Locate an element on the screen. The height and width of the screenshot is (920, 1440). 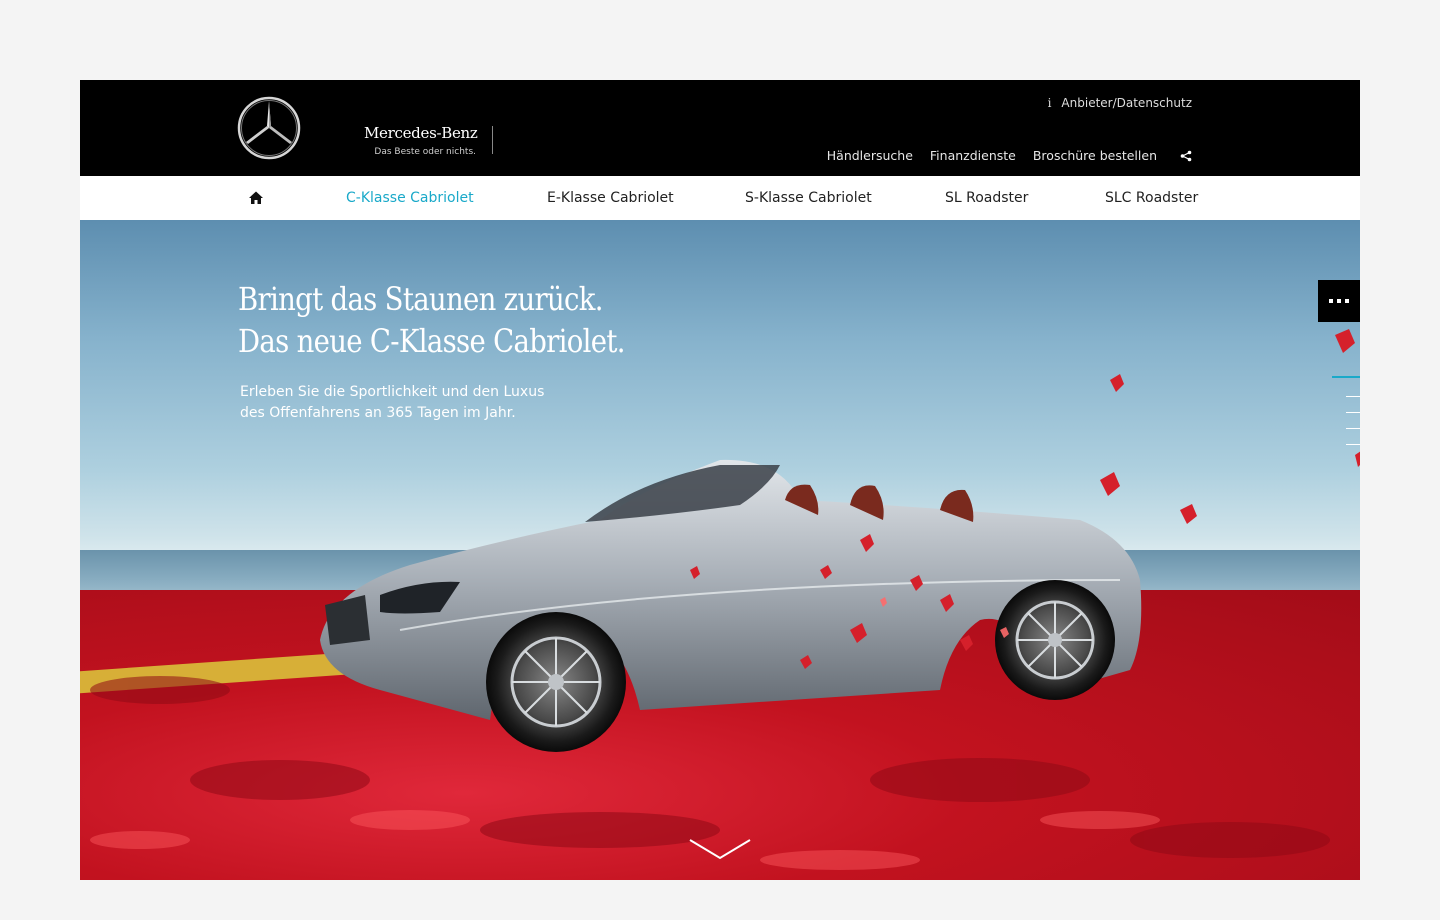
hero-headline-line-2: Das neue C-Klasse Cabriolet. is located at coordinates (431, 341).